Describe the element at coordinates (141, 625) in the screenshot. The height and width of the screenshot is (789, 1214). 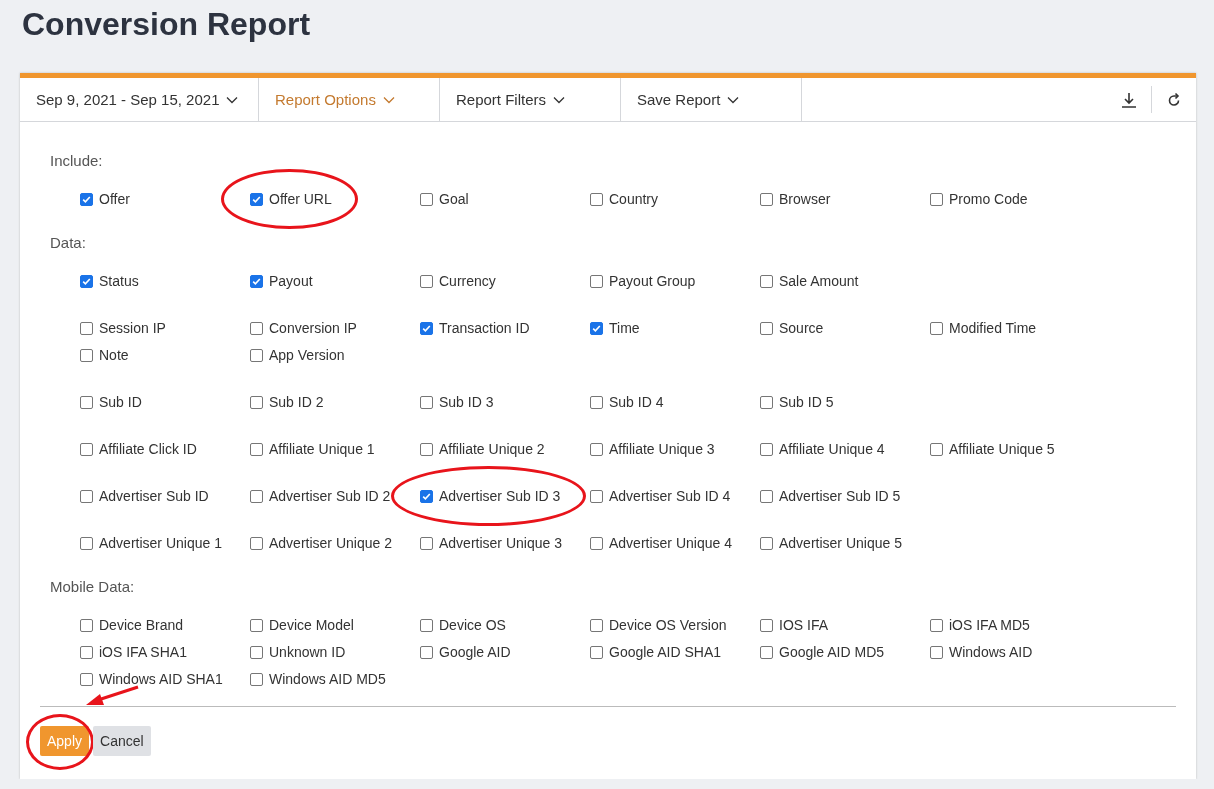
I see `option-label: Device Brand` at that location.